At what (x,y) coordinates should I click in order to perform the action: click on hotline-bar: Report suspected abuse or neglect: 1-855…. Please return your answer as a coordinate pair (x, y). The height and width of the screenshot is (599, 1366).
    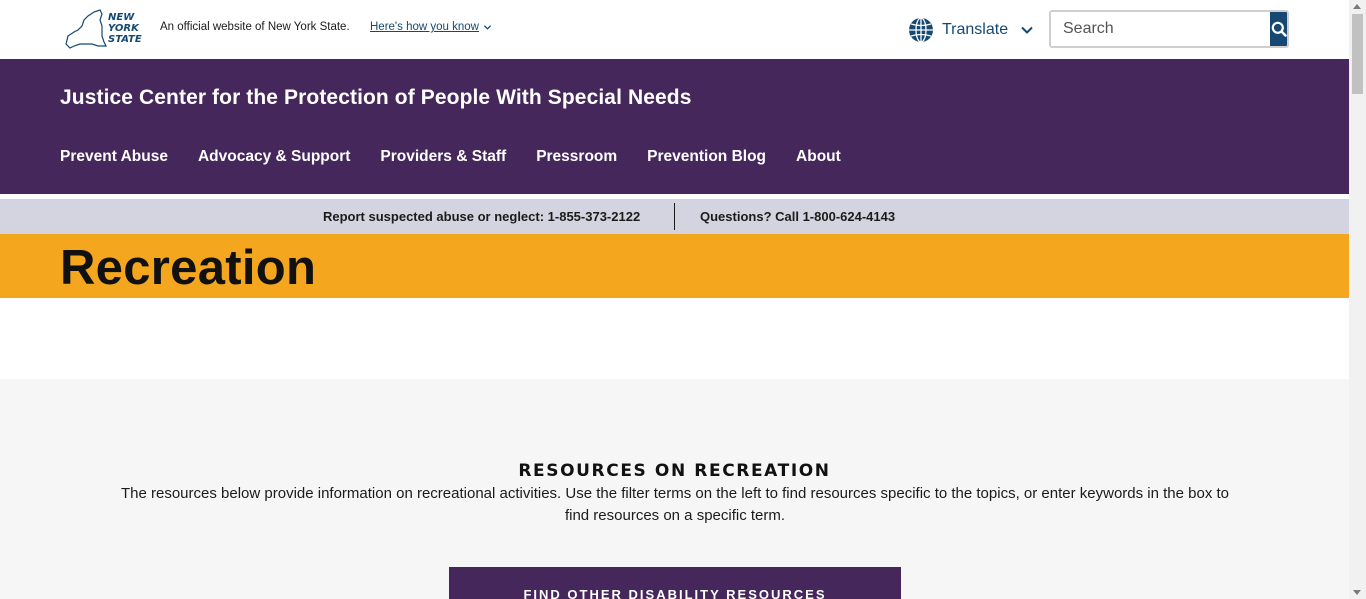
    Looking at the image, I should click on (674, 216).